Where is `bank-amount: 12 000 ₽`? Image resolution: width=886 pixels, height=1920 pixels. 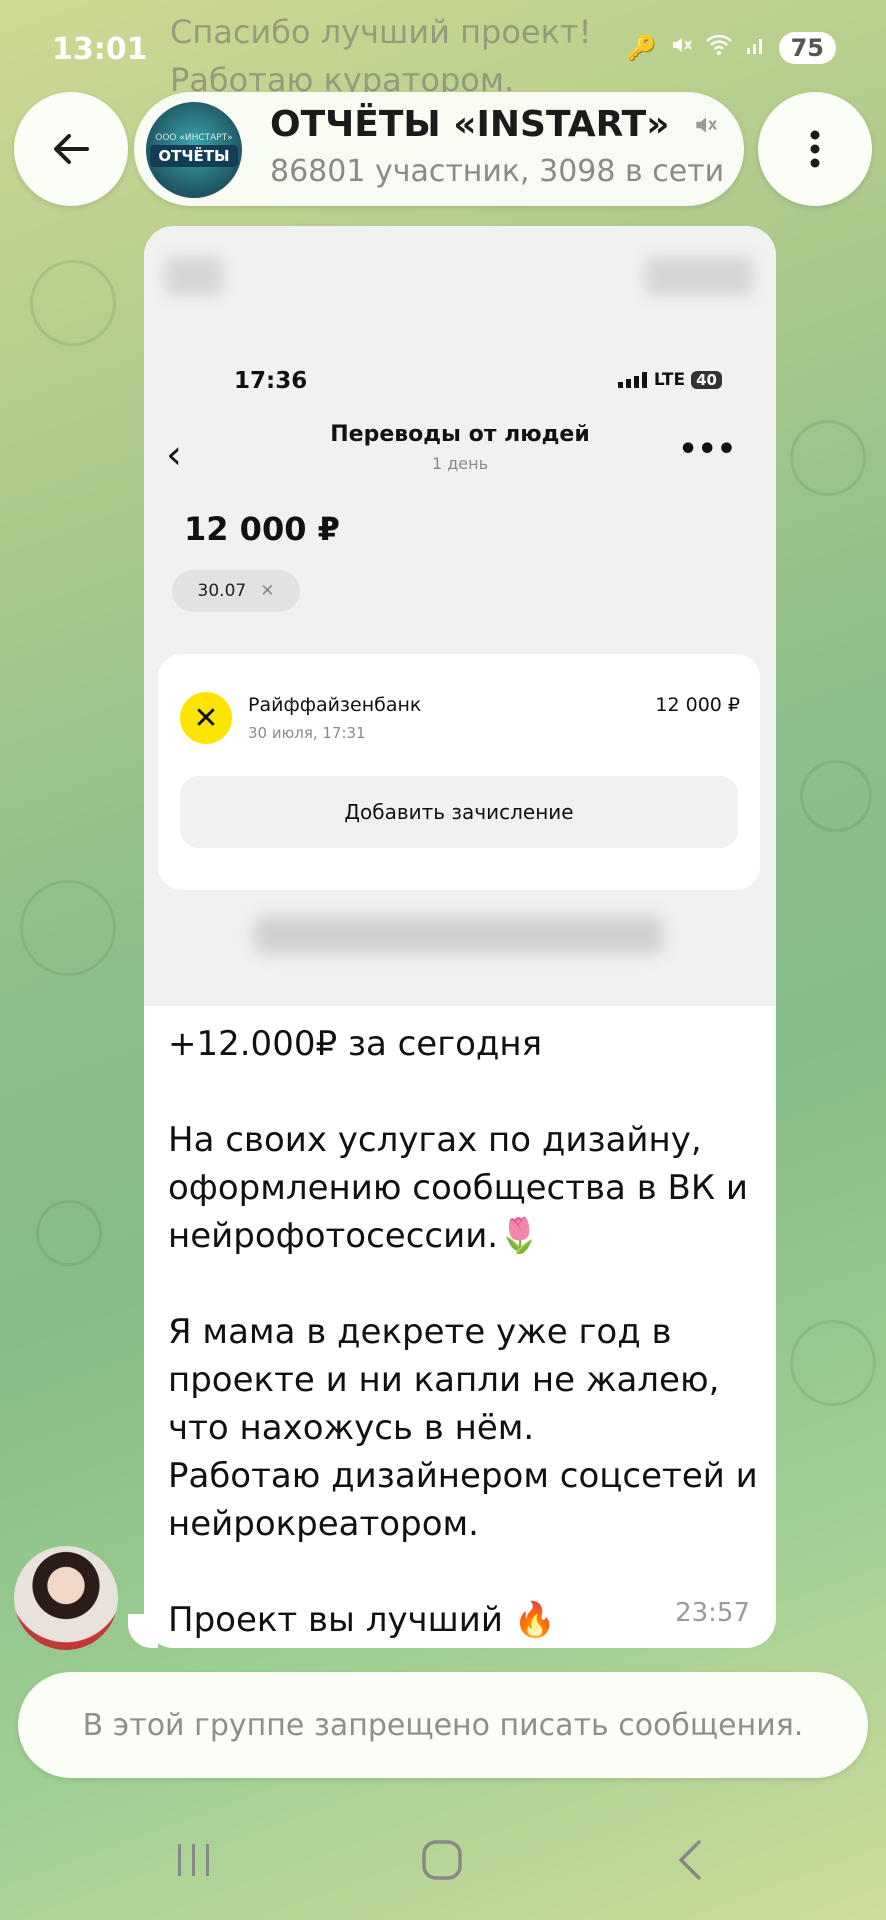 bank-amount: 12 000 ₽ is located at coordinates (697, 705).